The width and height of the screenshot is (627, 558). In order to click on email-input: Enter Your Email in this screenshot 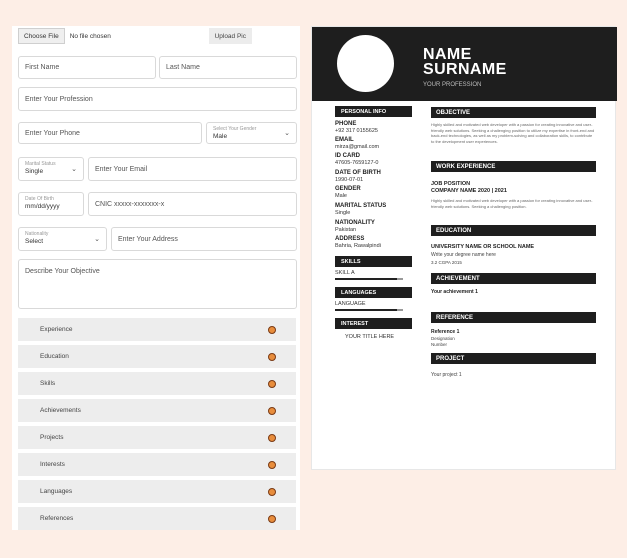, I will do `click(192, 169)`.